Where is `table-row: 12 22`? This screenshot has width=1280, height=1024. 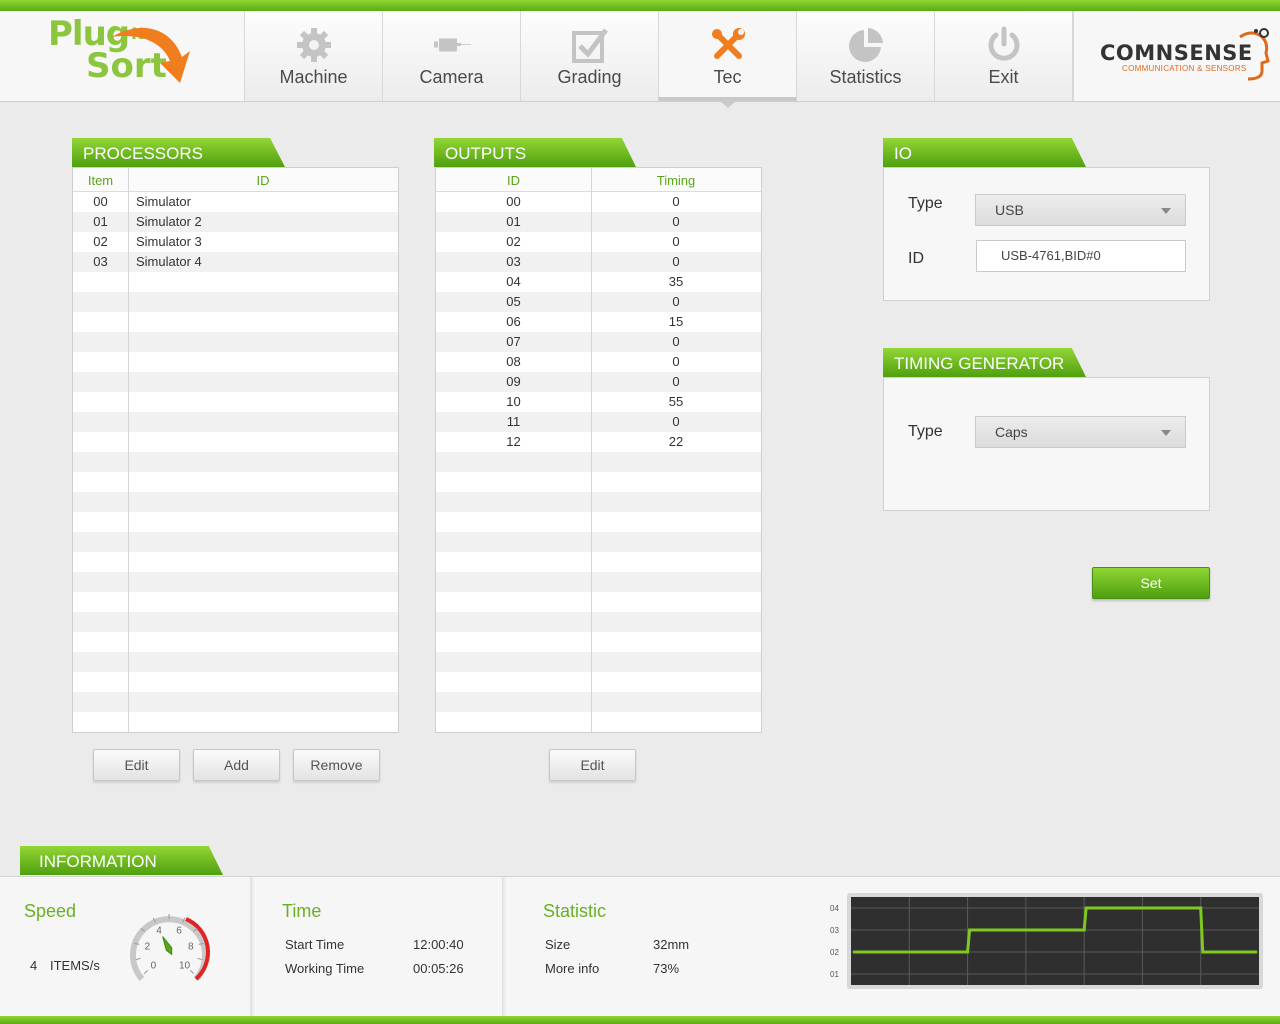
table-row: 12 22 is located at coordinates (598, 442).